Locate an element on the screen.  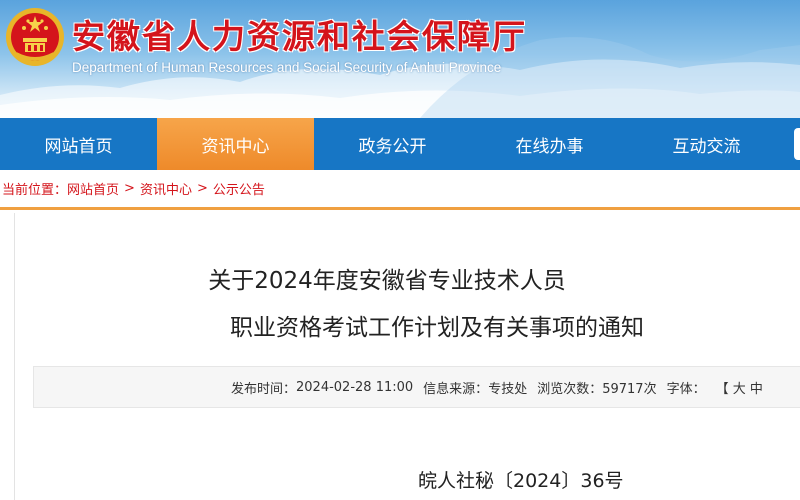
views-label: 浏览次数： is located at coordinates (570, 389).